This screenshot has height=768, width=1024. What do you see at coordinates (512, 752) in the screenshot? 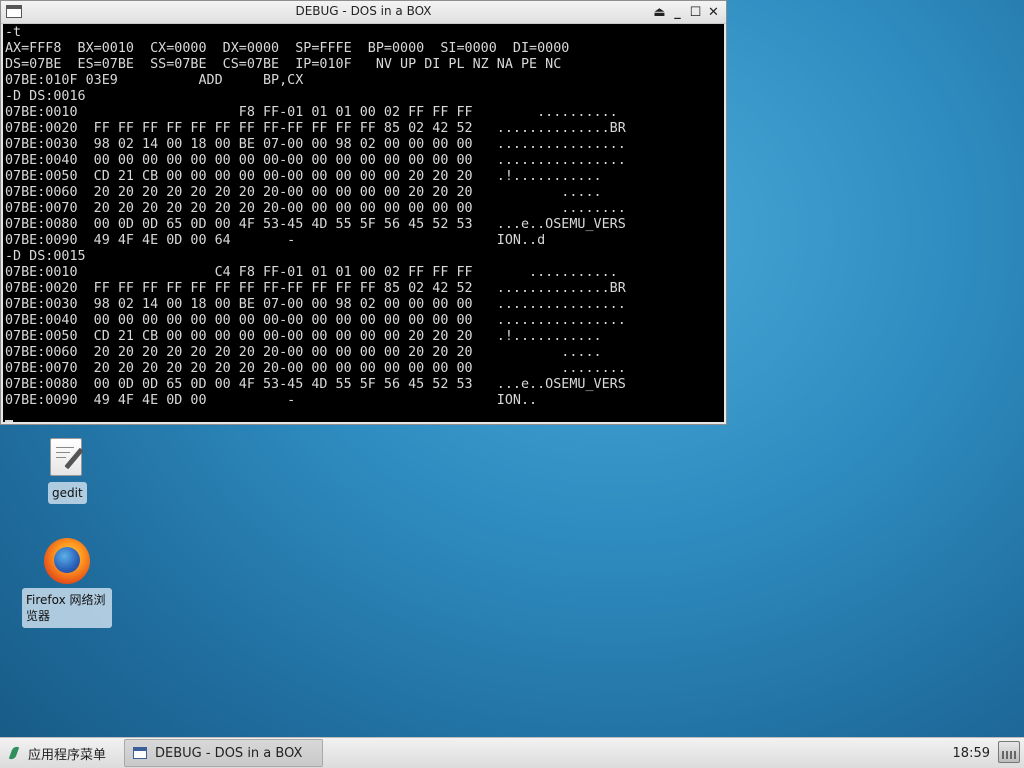
I see `taskbar: 应用程序菜单 DEBUG - DOS in a BOX 18:59` at bounding box center [512, 752].